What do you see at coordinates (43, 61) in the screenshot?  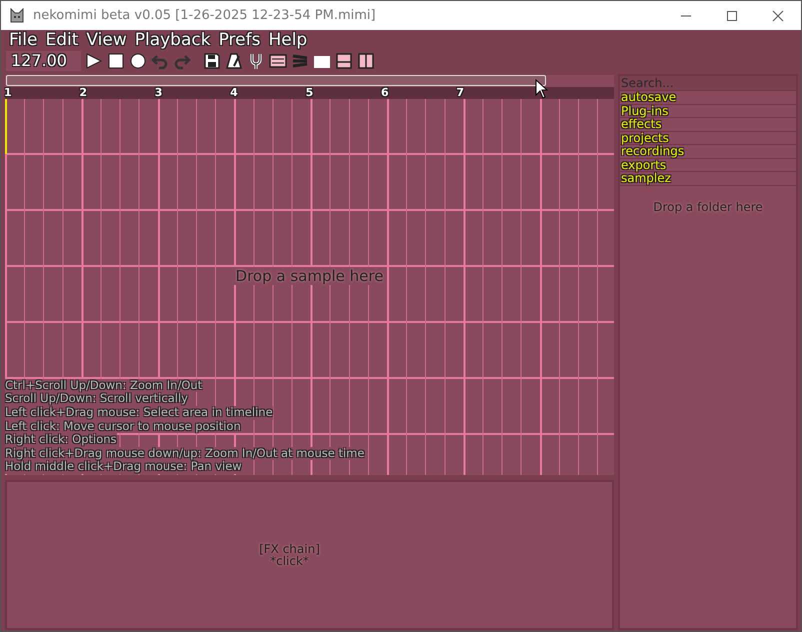 I see `tempo-field: 127.00` at bounding box center [43, 61].